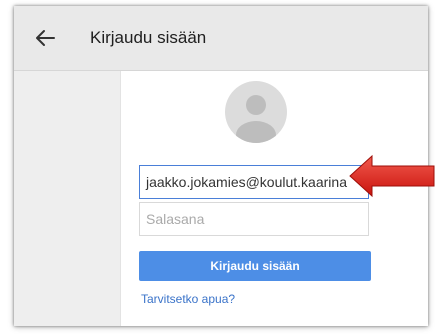 This screenshot has width=442, height=334. Describe the element at coordinates (148, 37) in the screenshot. I see `page-title: Kirjaudu sisään` at that location.